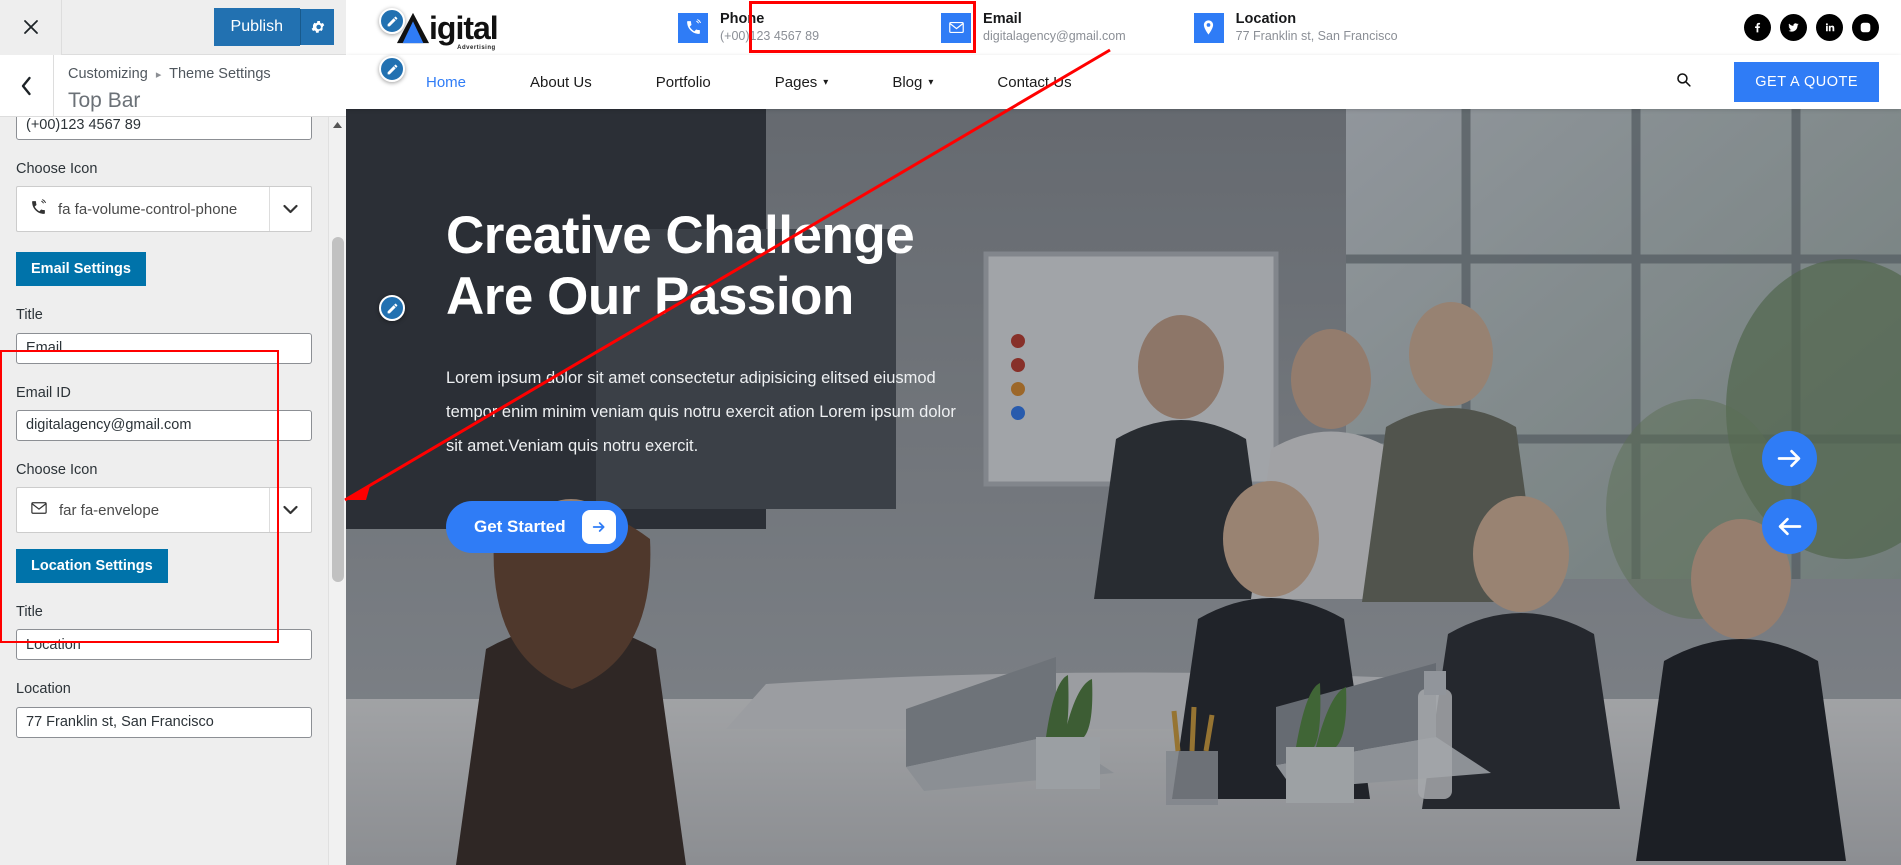 Image resolution: width=1901 pixels, height=865 pixels. What do you see at coordinates (337, 125) in the screenshot?
I see `scroll-up-arrow-icon` at bounding box center [337, 125].